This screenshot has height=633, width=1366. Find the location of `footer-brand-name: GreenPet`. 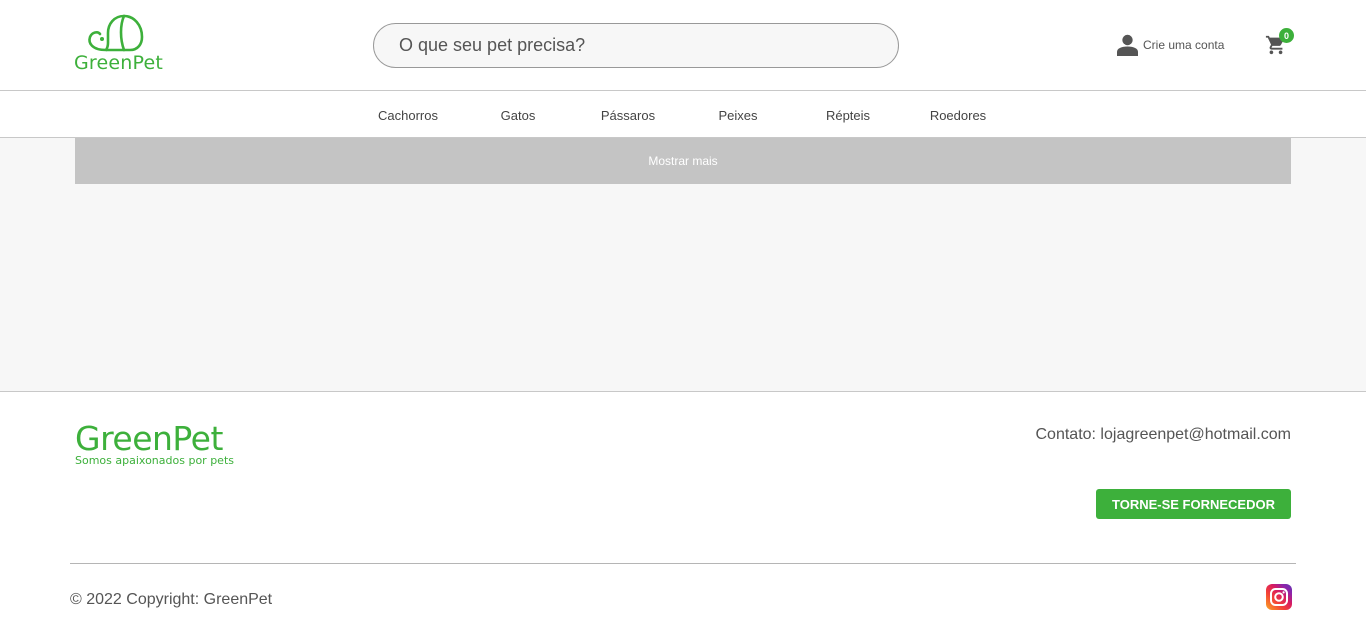

footer-brand-name: GreenPet is located at coordinates (149, 438).